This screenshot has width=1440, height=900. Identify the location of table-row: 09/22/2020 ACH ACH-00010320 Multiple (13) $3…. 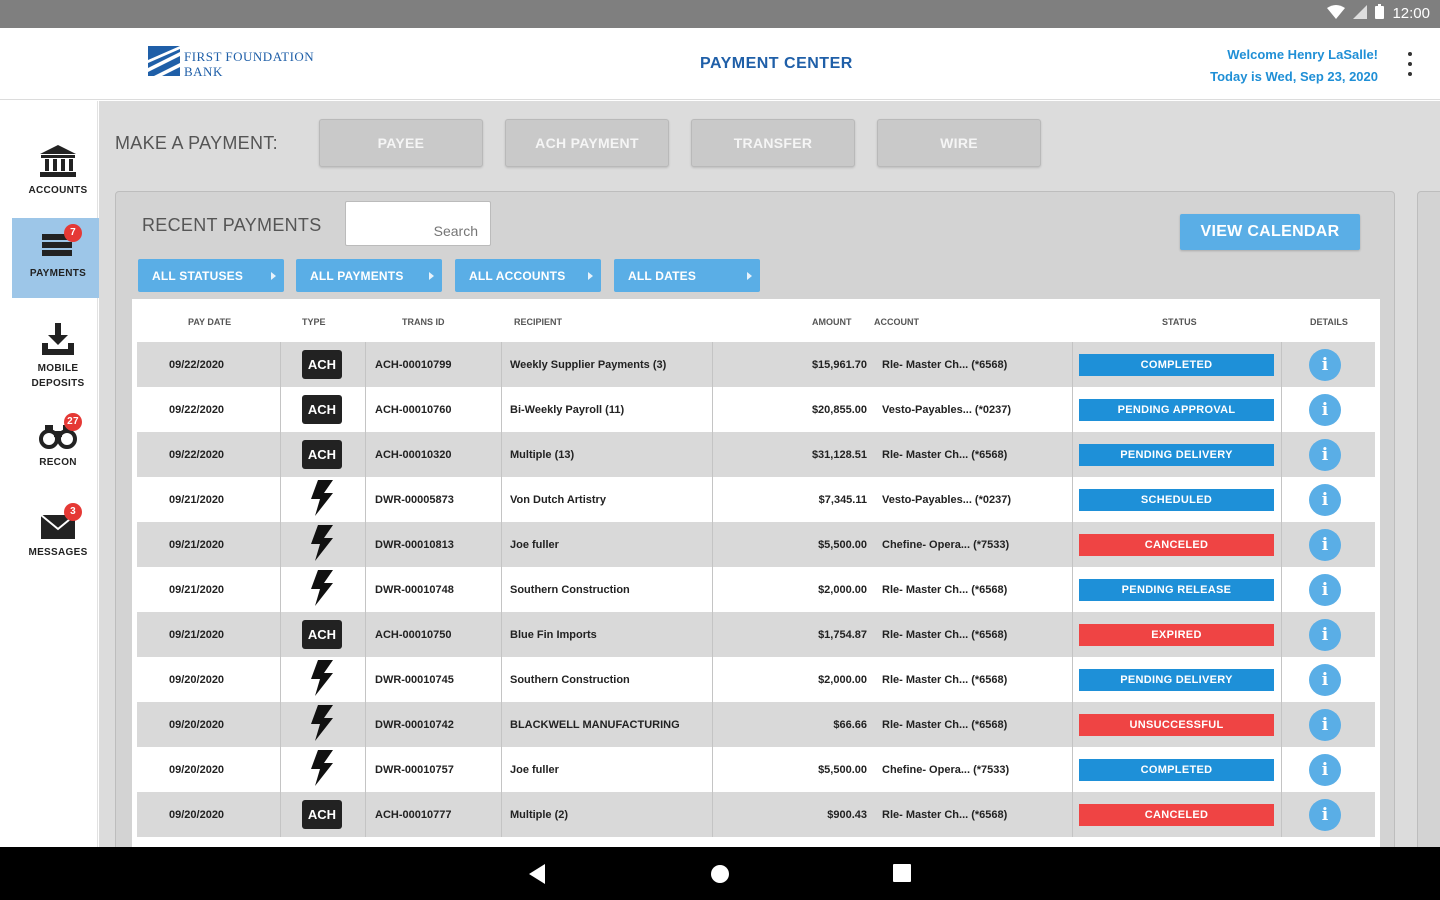
(756, 454).